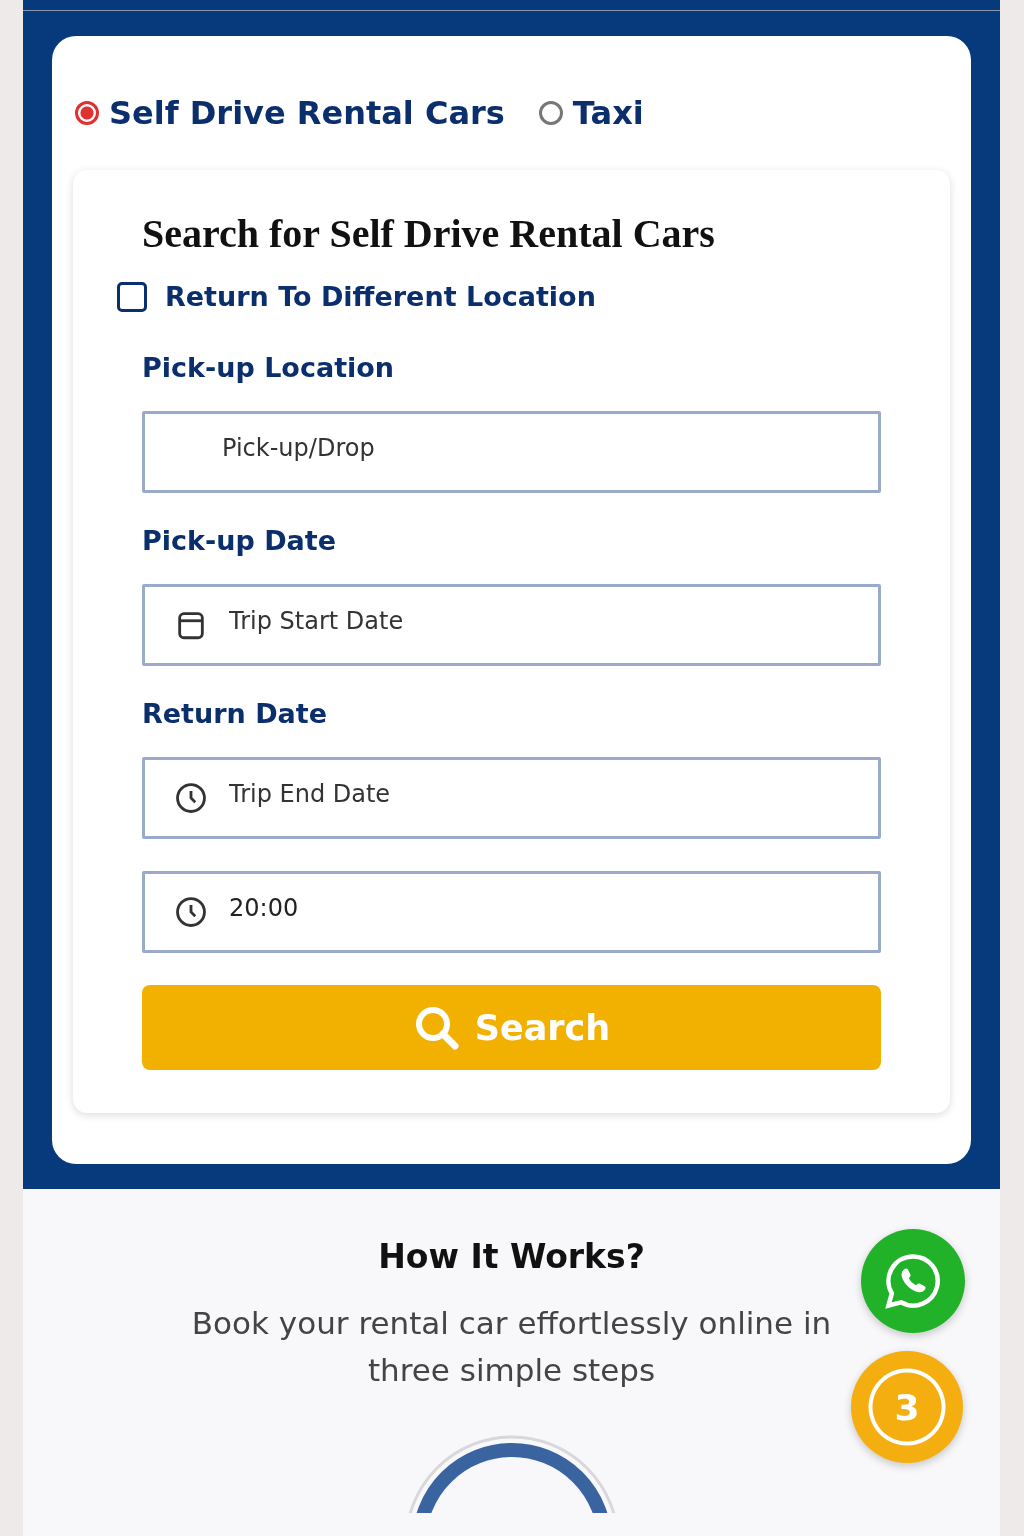 This screenshot has height=1536, width=1024. What do you see at coordinates (290, 113) in the screenshot?
I see `service-type-option: Self Drive Rental Cars` at bounding box center [290, 113].